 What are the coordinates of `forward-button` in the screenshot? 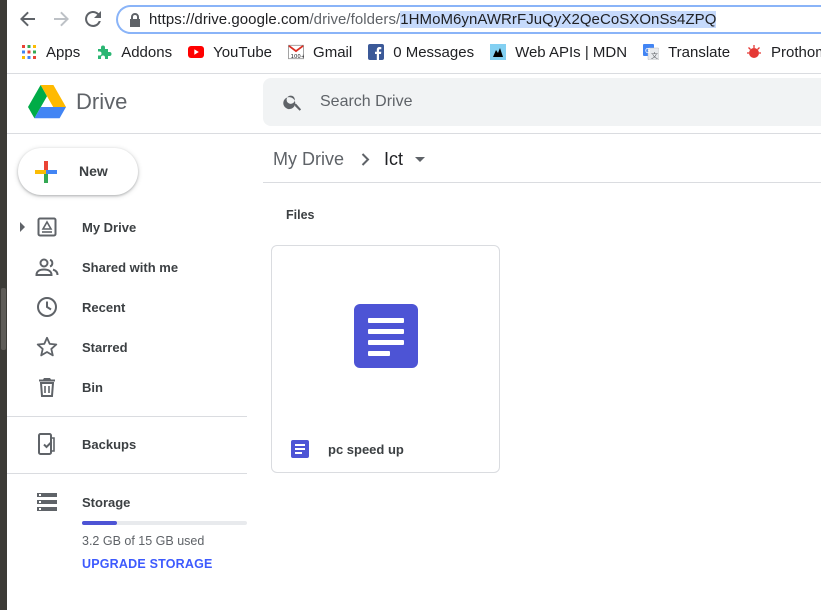 It's located at (61, 19).